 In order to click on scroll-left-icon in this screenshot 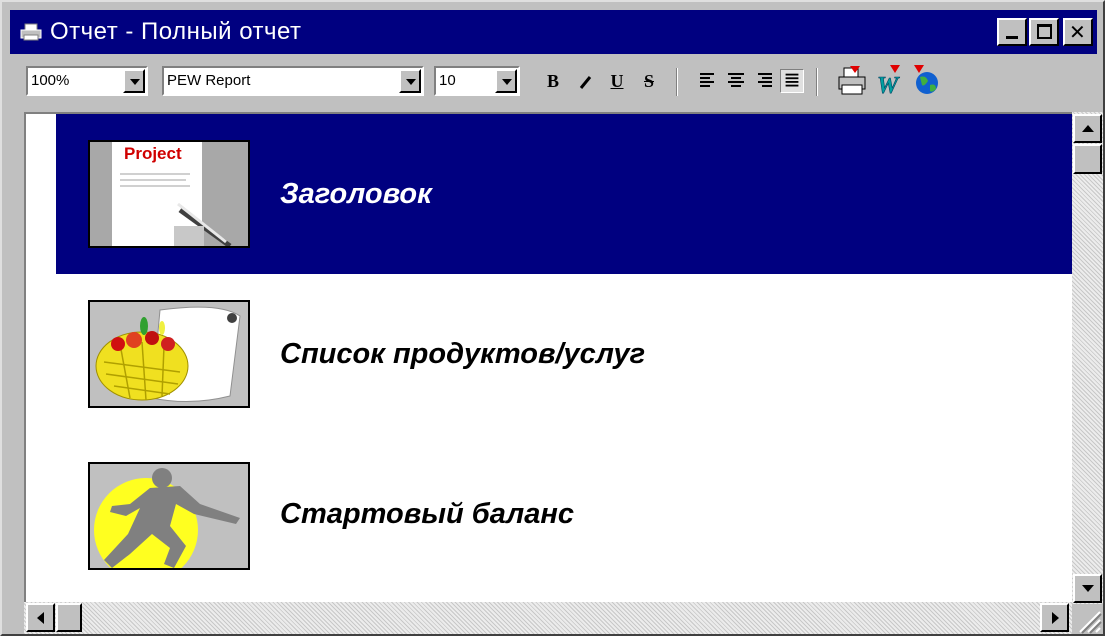, I will do `click(40, 617)`.